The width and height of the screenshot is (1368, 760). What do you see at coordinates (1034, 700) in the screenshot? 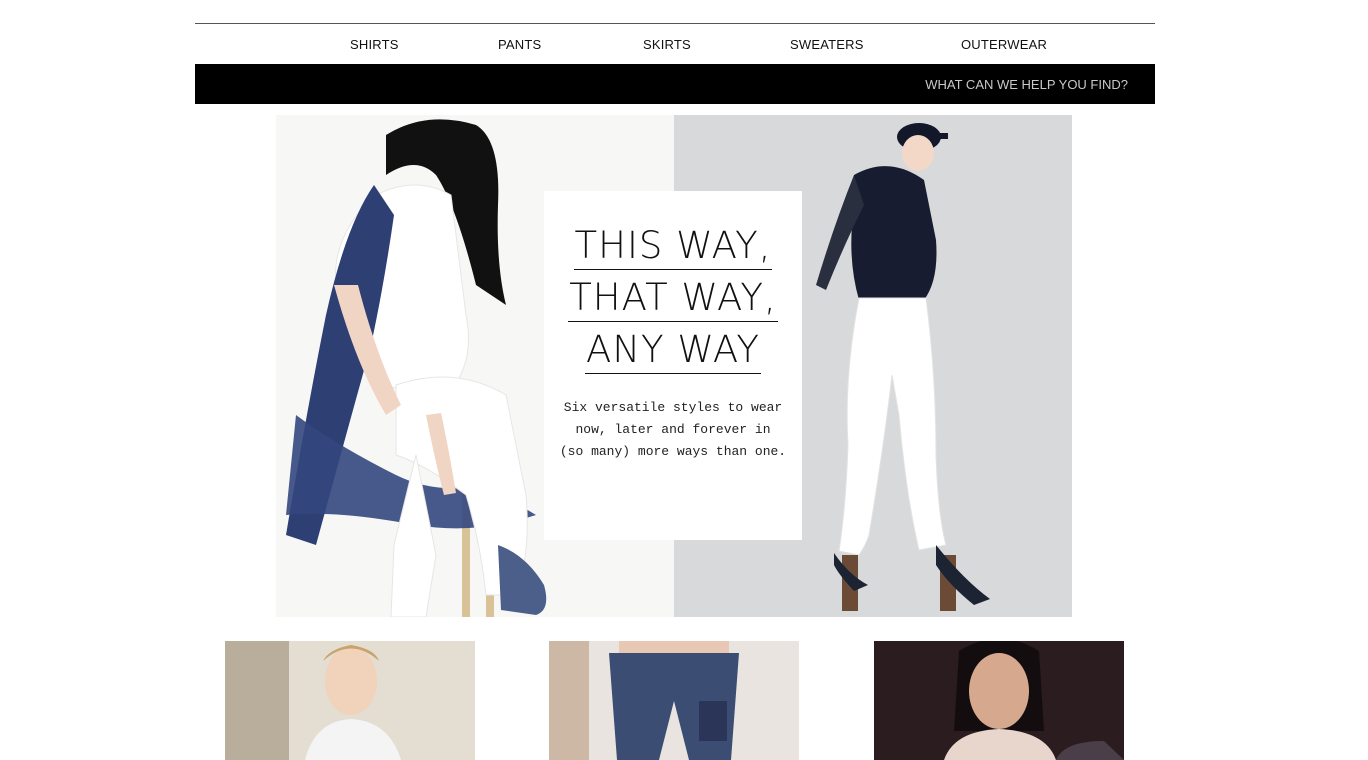
I see `model-vest-illustration` at bounding box center [1034, 700].